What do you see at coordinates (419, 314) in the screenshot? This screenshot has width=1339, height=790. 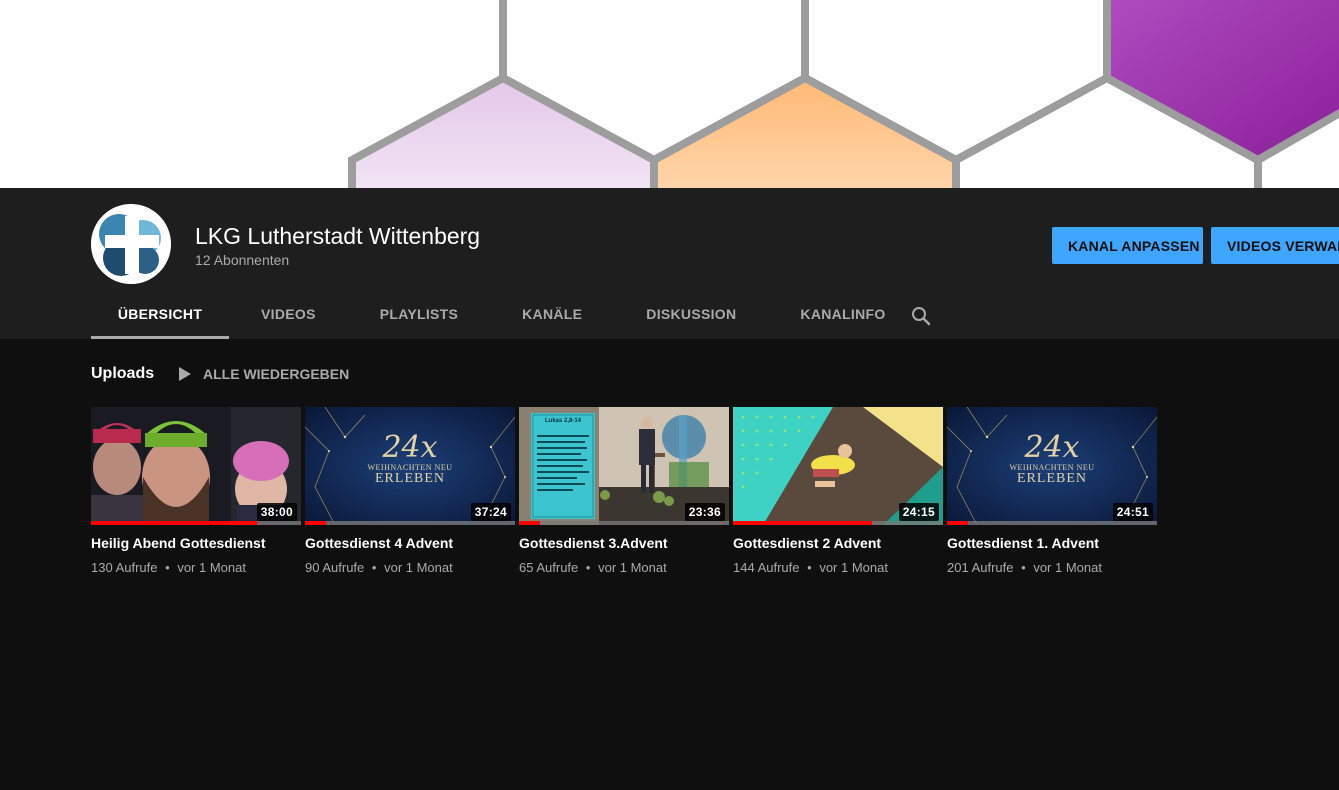 I see `tab-playlists: PLAYLISTS` at bounding box center [419, 314].